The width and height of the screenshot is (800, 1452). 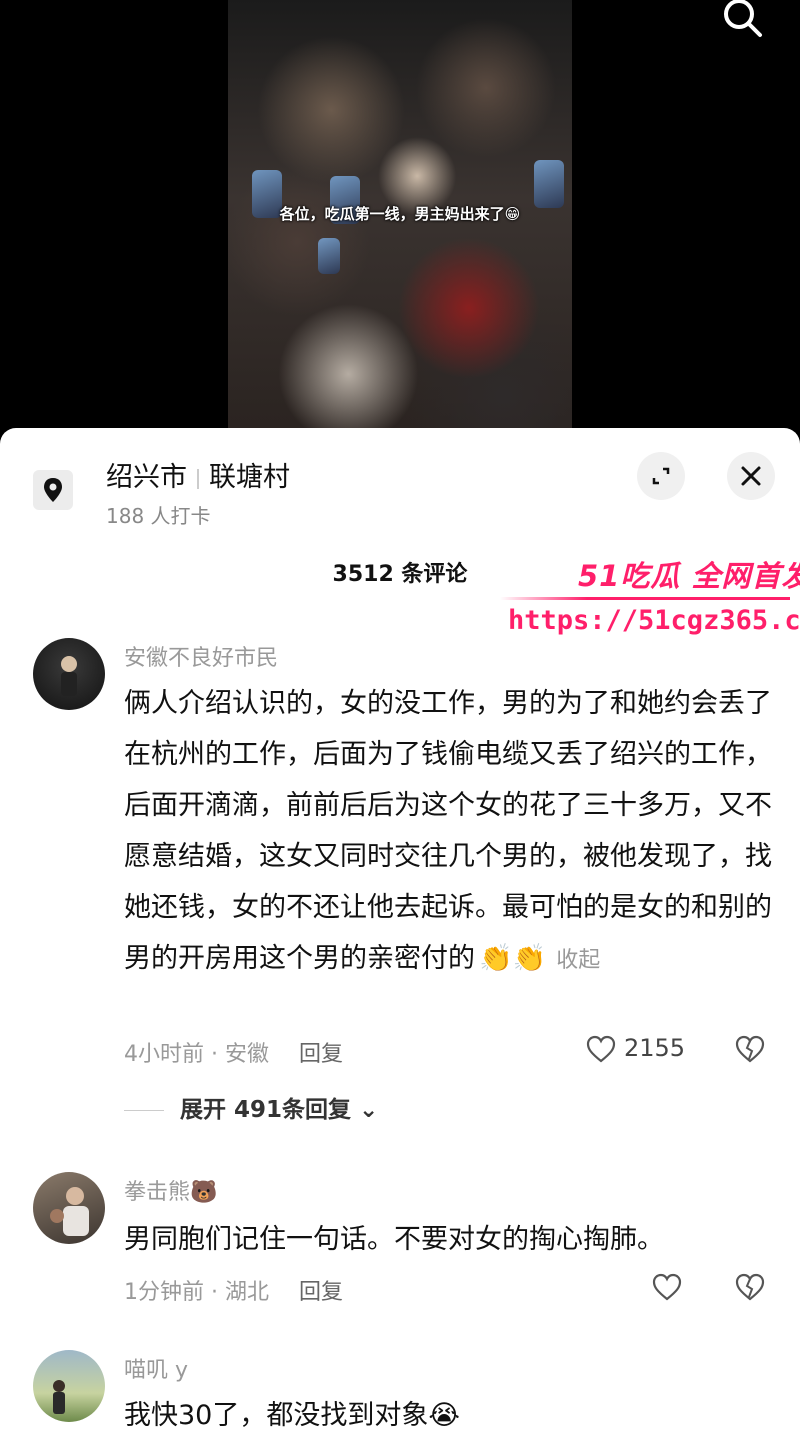 I want to click on video-caption: 各位，吃瓜第一线，男主妈出来了😁, so click(x=400, y=214).